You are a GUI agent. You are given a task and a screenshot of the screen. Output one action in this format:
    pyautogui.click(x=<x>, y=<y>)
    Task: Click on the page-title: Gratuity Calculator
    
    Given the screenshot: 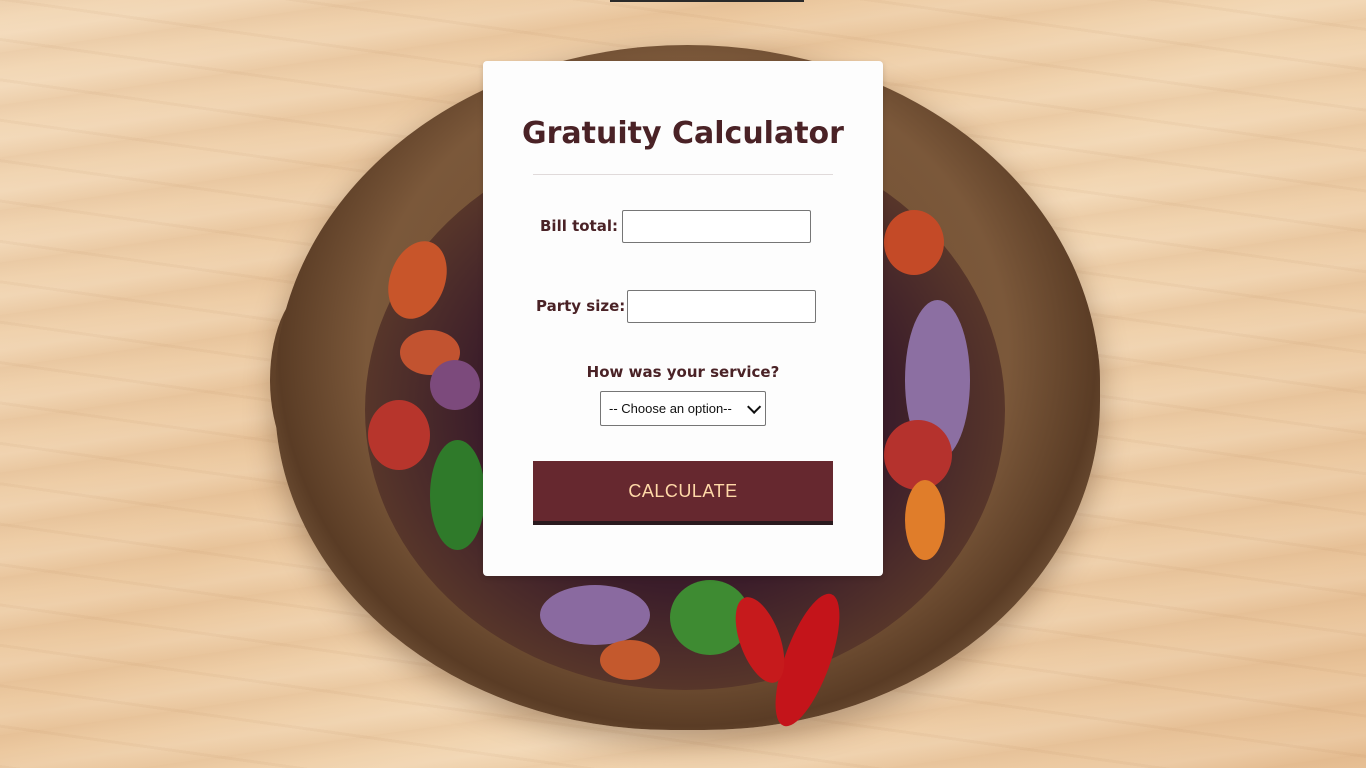 What is the action you would take?
    pyautogui.click(x=683, y=133)
    